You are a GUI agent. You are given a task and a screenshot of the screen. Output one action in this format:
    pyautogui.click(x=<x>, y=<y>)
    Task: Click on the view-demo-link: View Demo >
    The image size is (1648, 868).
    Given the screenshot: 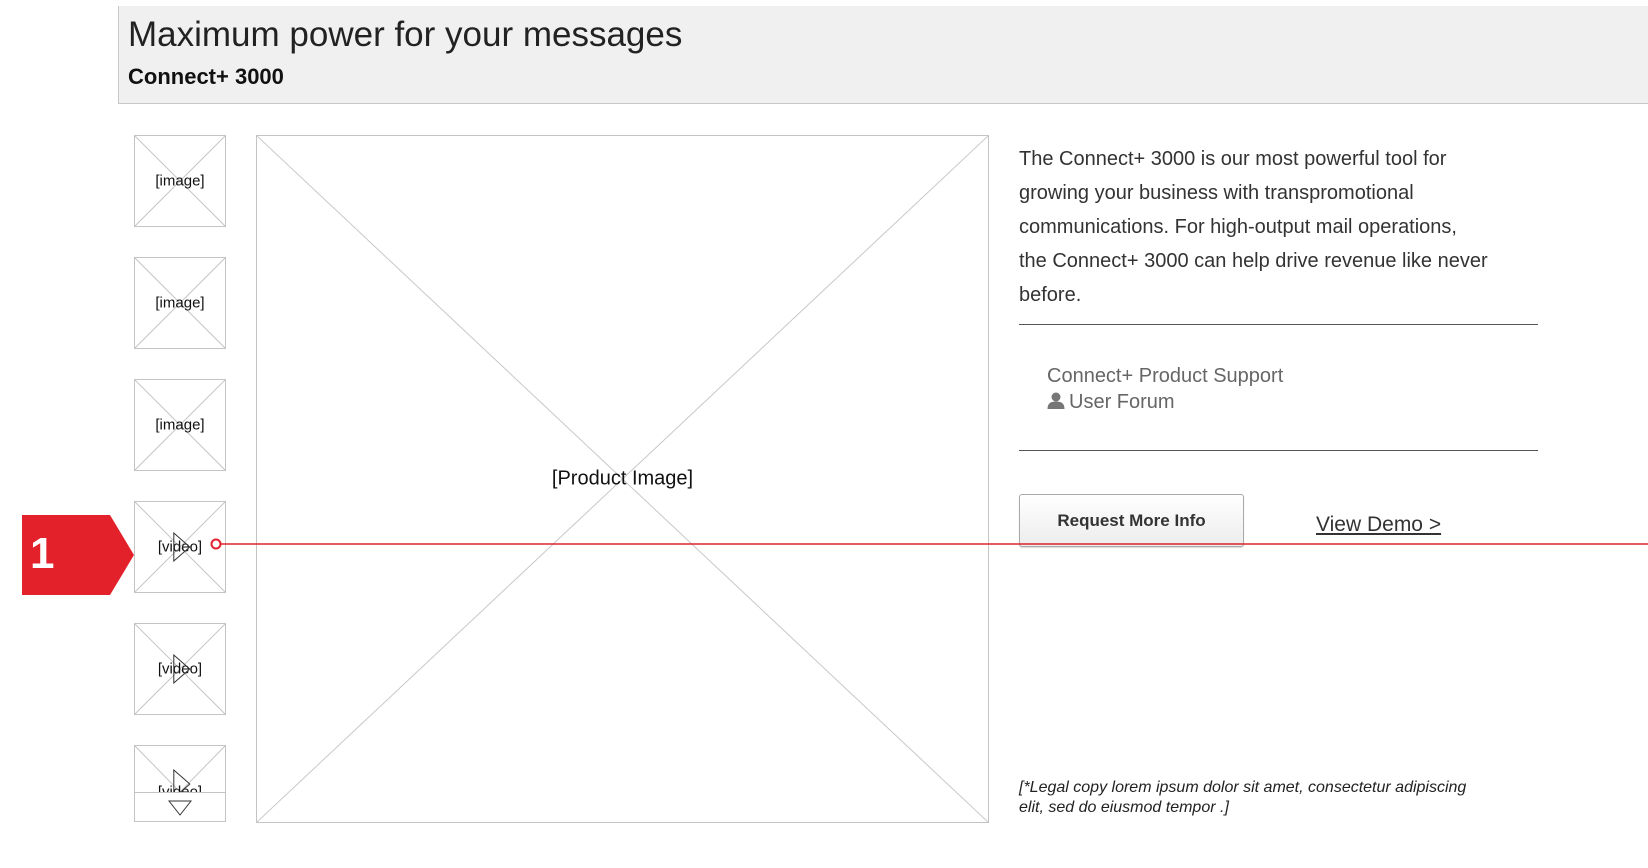 What is the action you would take?
    pyautogui.click(x=1378, y=525)
    